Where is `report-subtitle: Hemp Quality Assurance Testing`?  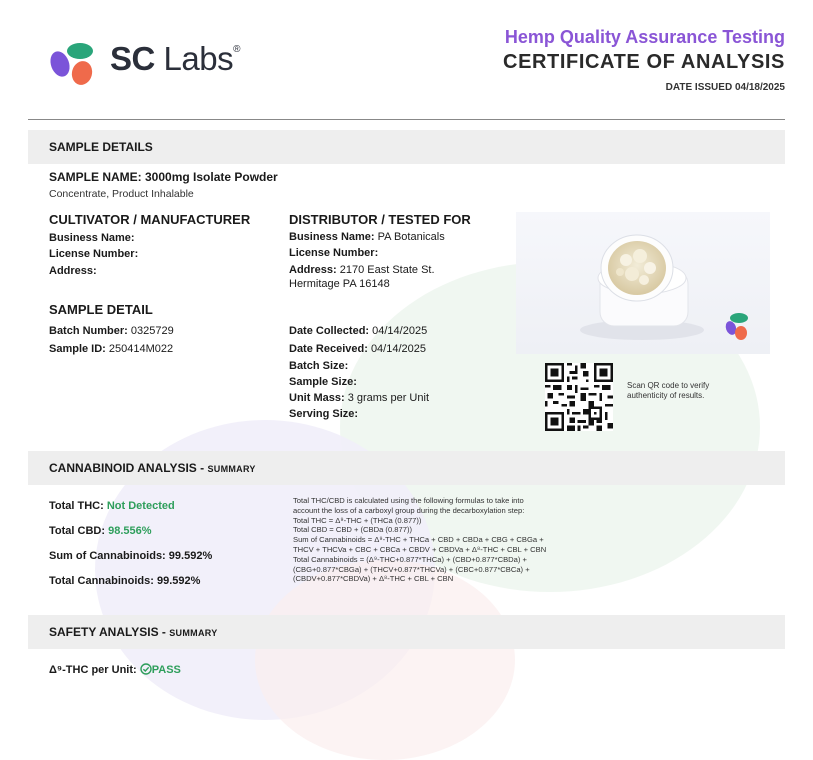
report-subtitle: Hemp Quality Assurance Testing is located at coordinates (644, 37).